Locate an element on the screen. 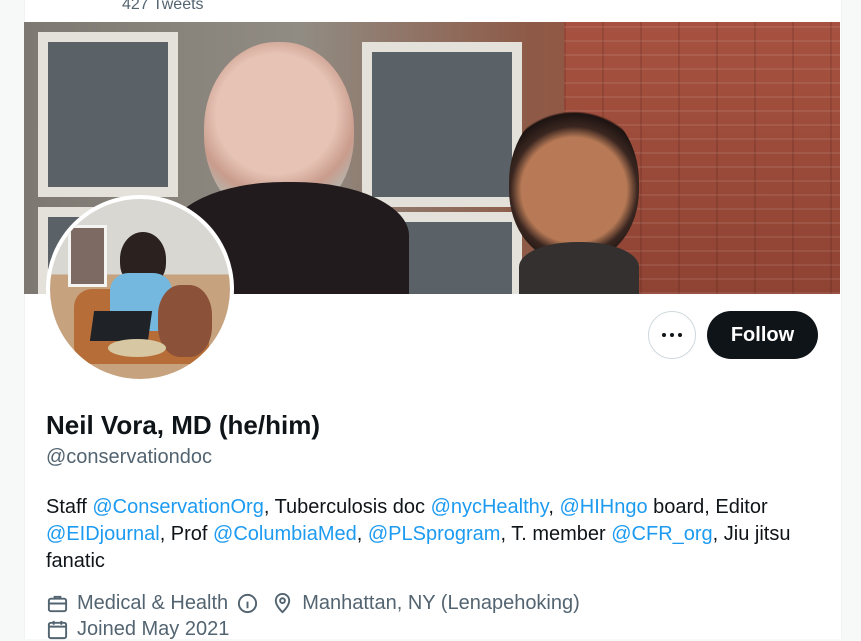 The height and width of the screenshot is (641, 861). bio-text: , Tuberculosis doc is located at coordinates (347, 507).